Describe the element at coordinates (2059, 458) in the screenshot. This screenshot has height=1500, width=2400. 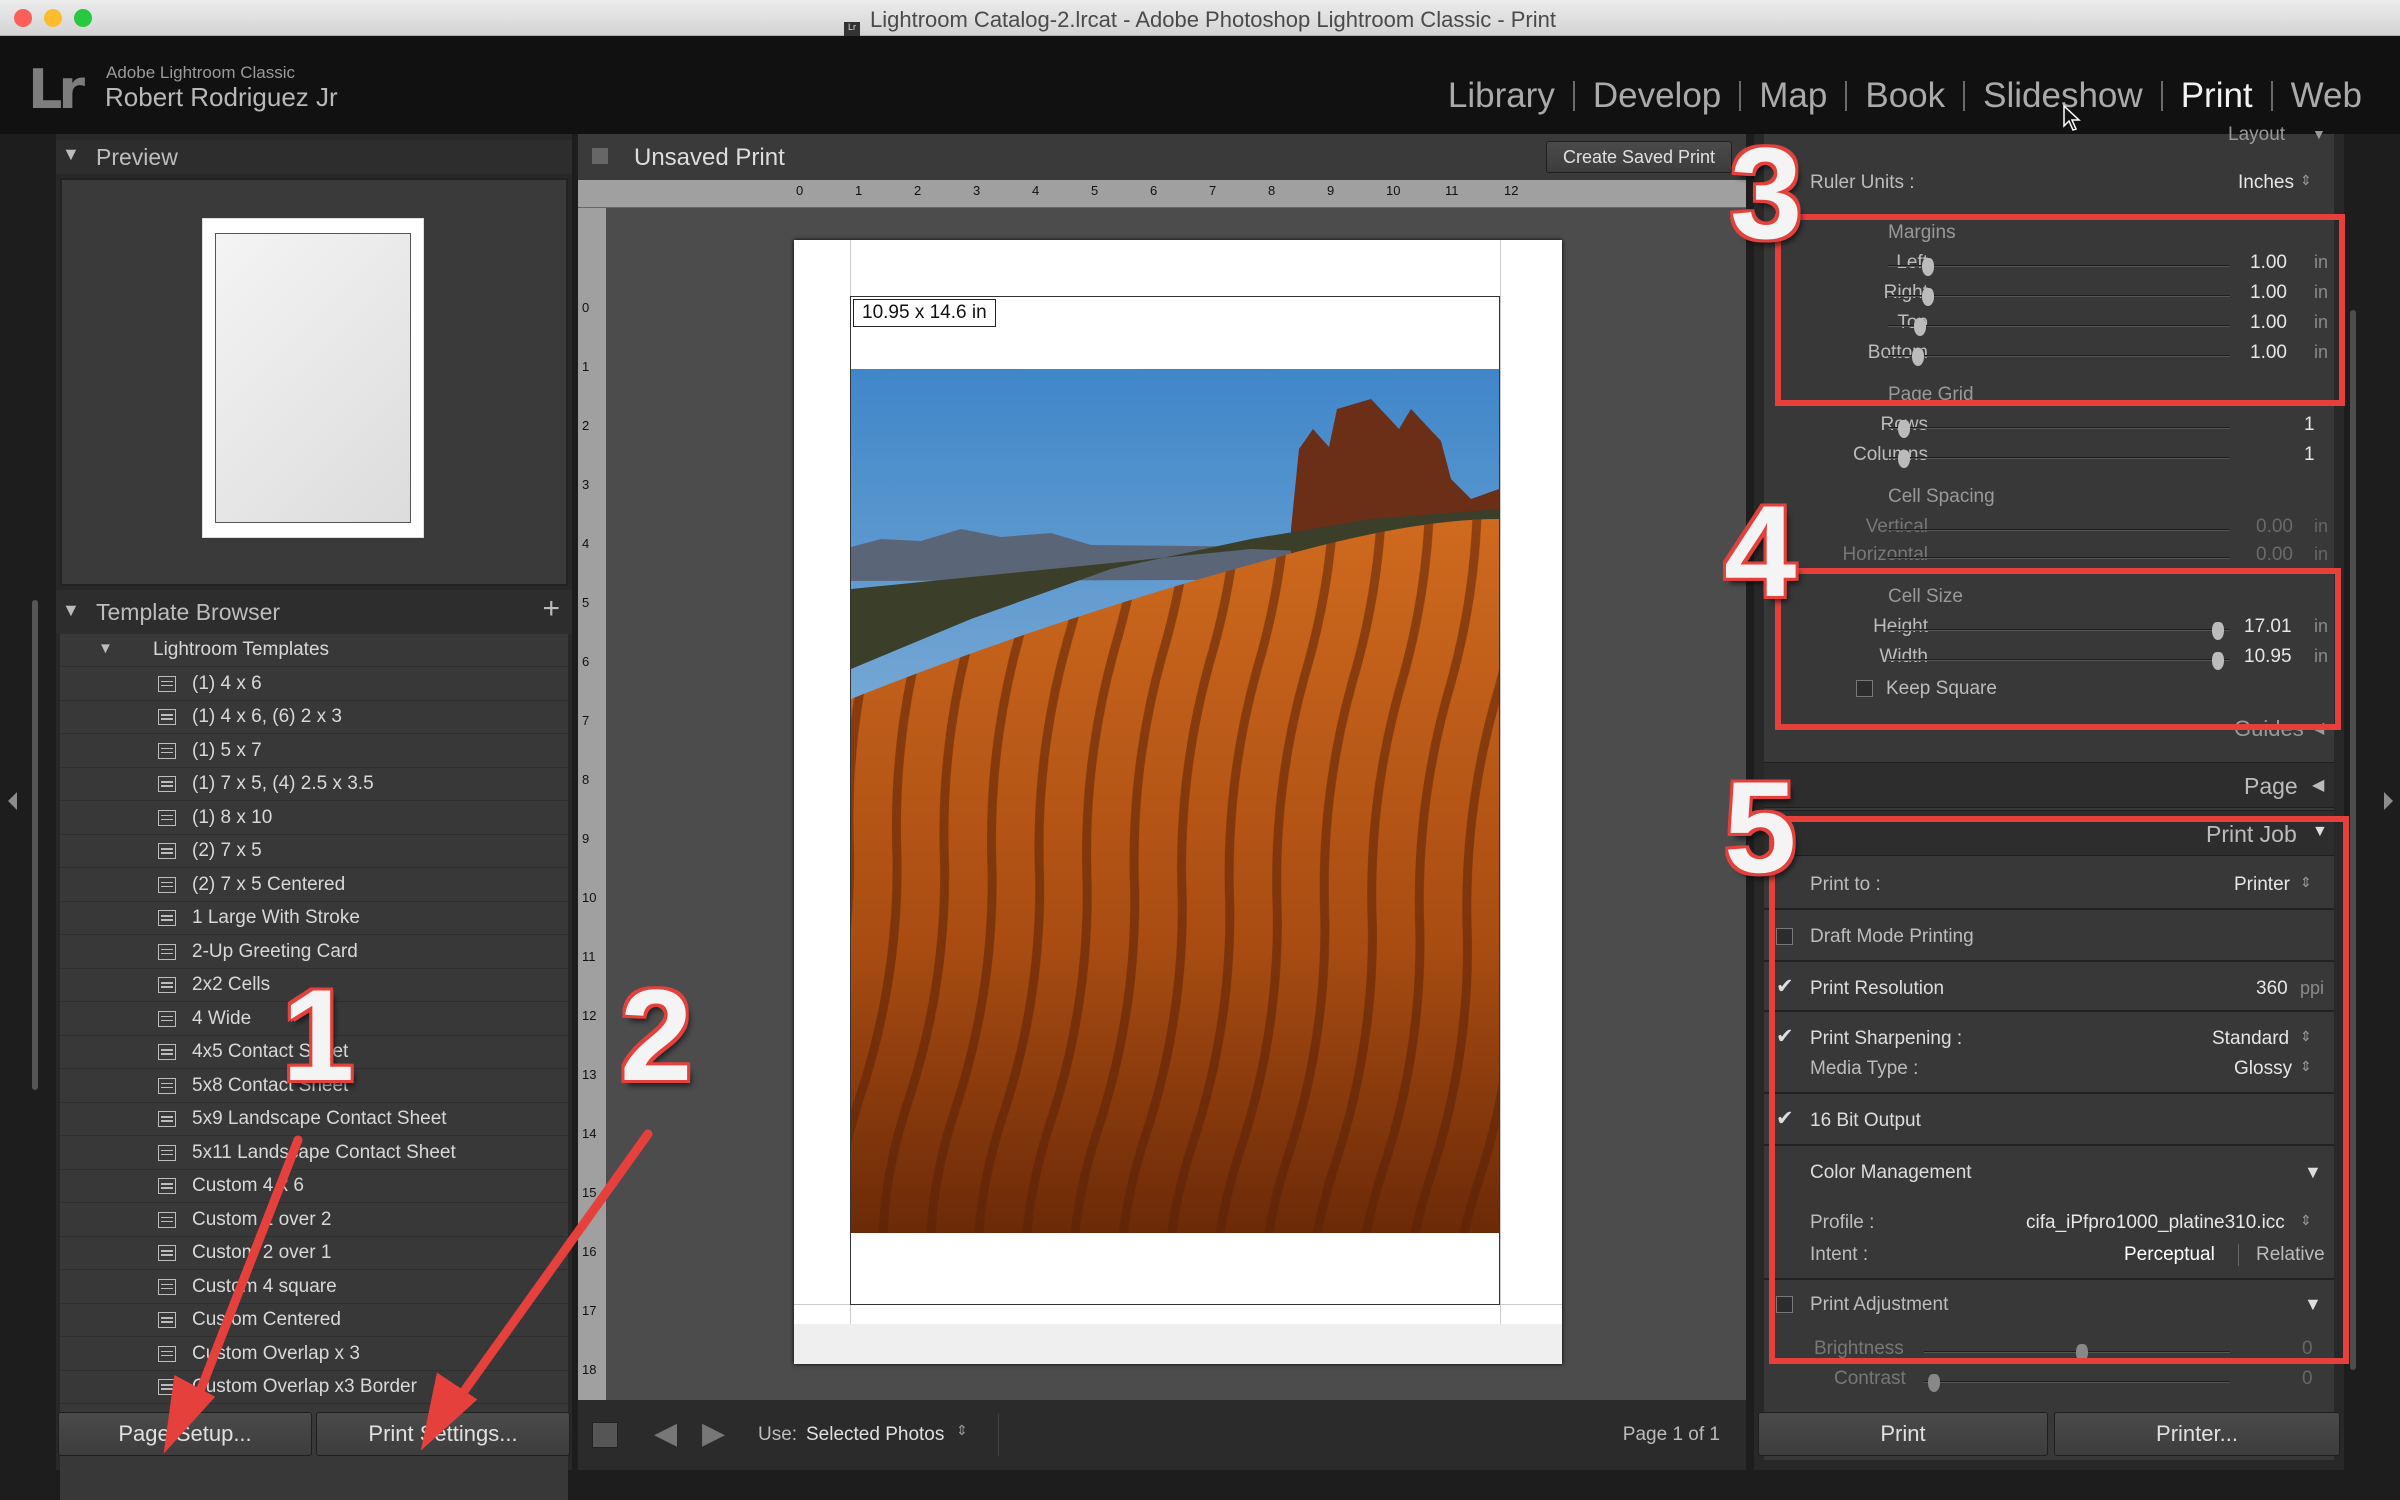
I see `columns-slider` at that location.